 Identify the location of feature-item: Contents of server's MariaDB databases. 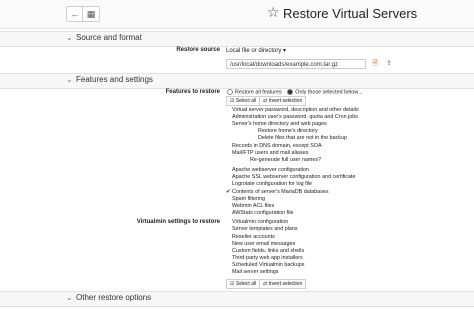
(280, 192).